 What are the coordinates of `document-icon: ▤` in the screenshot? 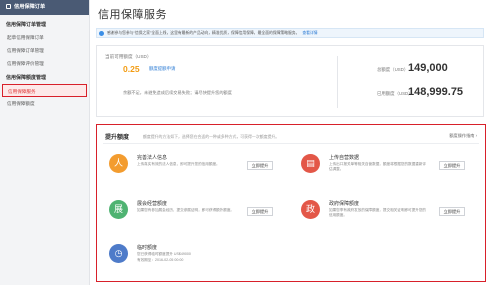 It's located at (310, 163).